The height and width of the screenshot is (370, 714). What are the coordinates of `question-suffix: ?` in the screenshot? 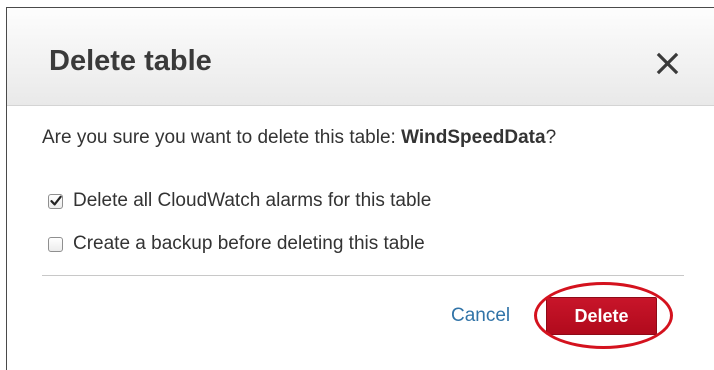 It's located at (551, 137).